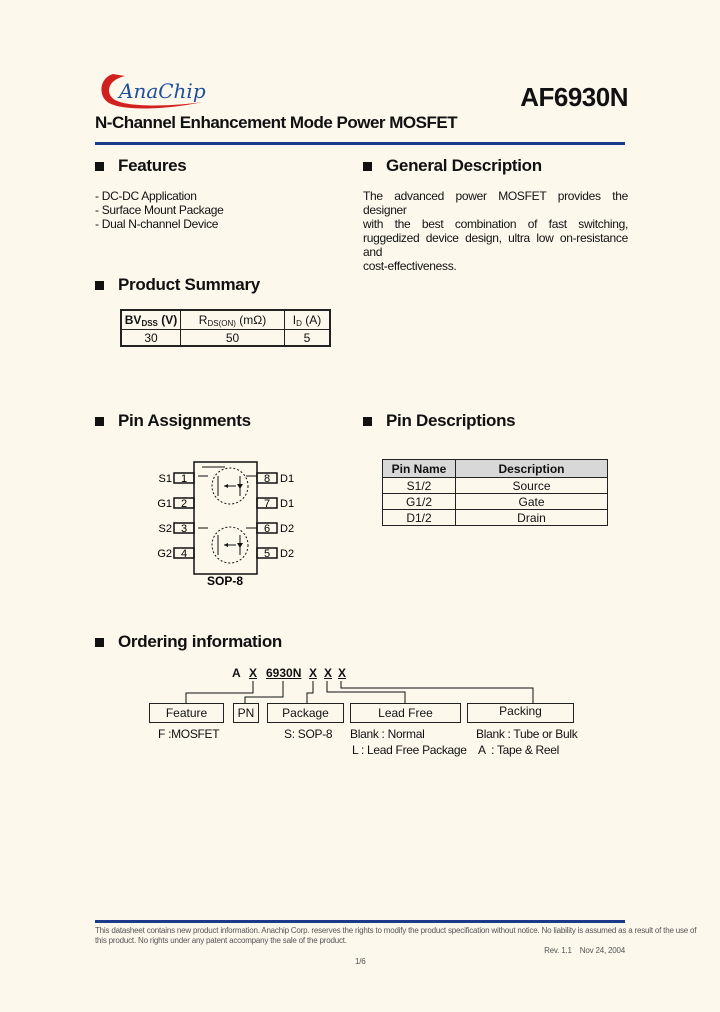 This screenshot has width=720, height=1012. What do you see at coordinates (531, 517) in the screenshot?
I see `pin-description-cell: Drain` at bounding box center [531, 517].